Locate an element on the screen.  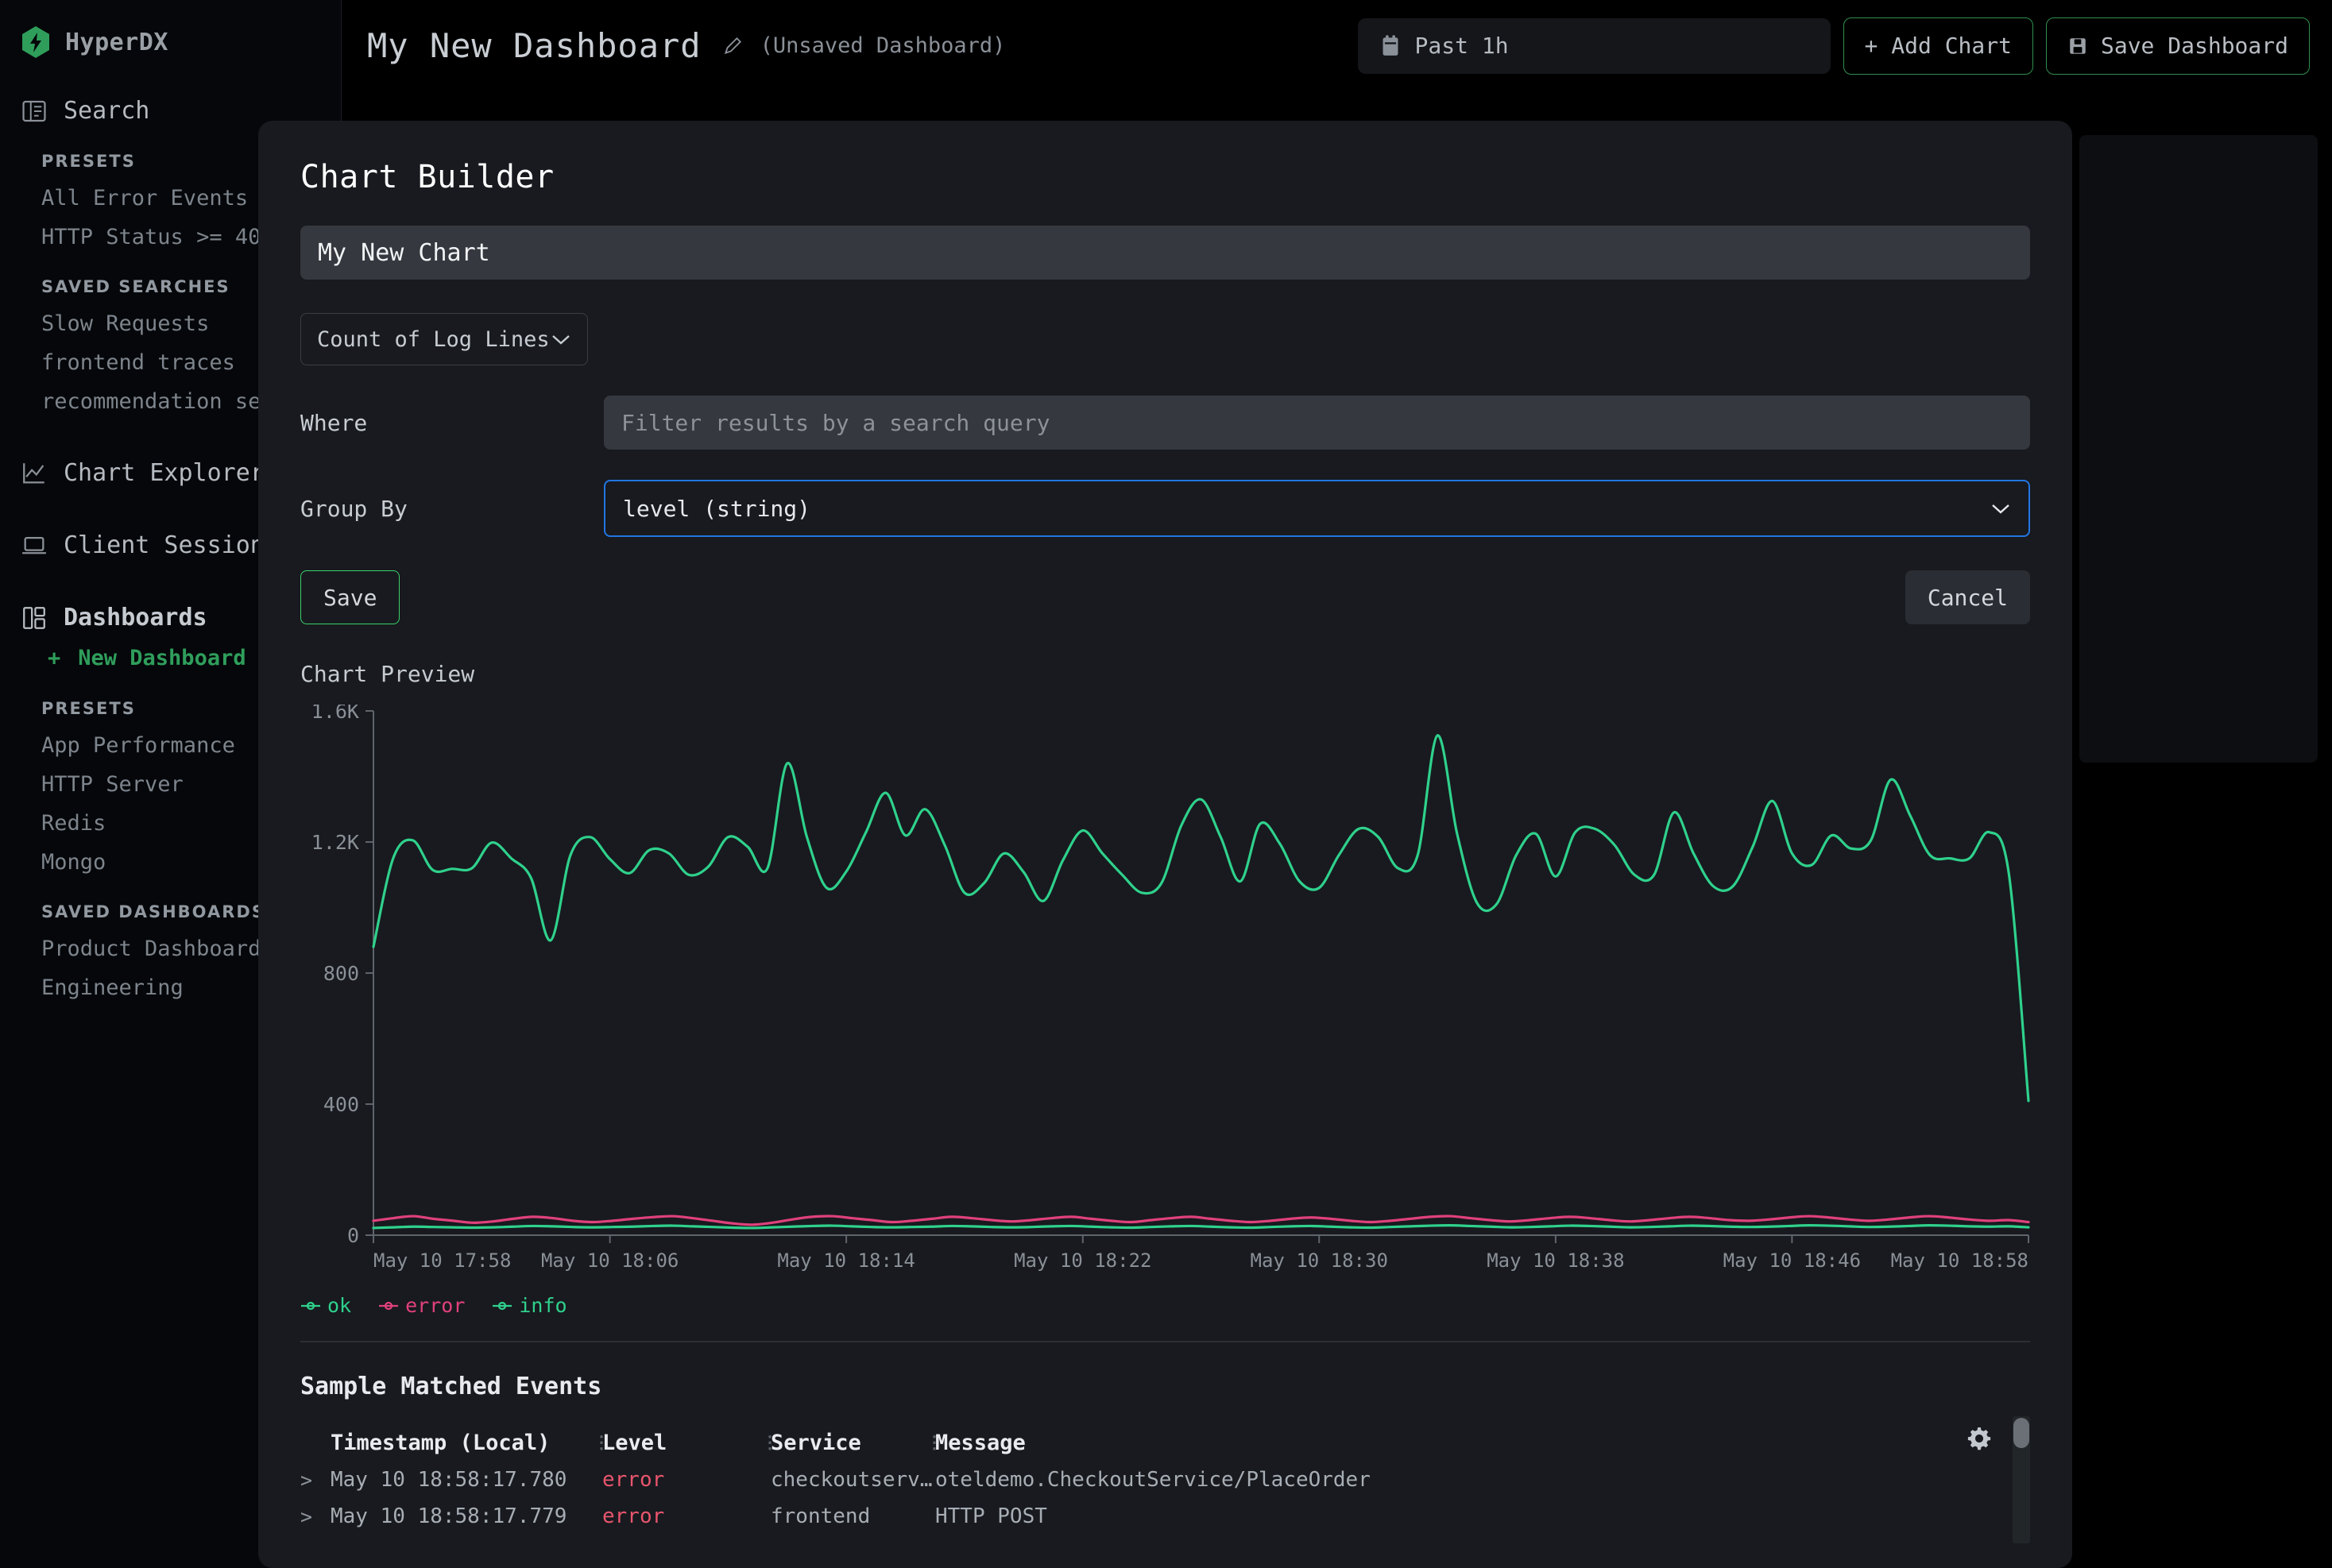
calendar-icon is located at coordinates (1390, 45).